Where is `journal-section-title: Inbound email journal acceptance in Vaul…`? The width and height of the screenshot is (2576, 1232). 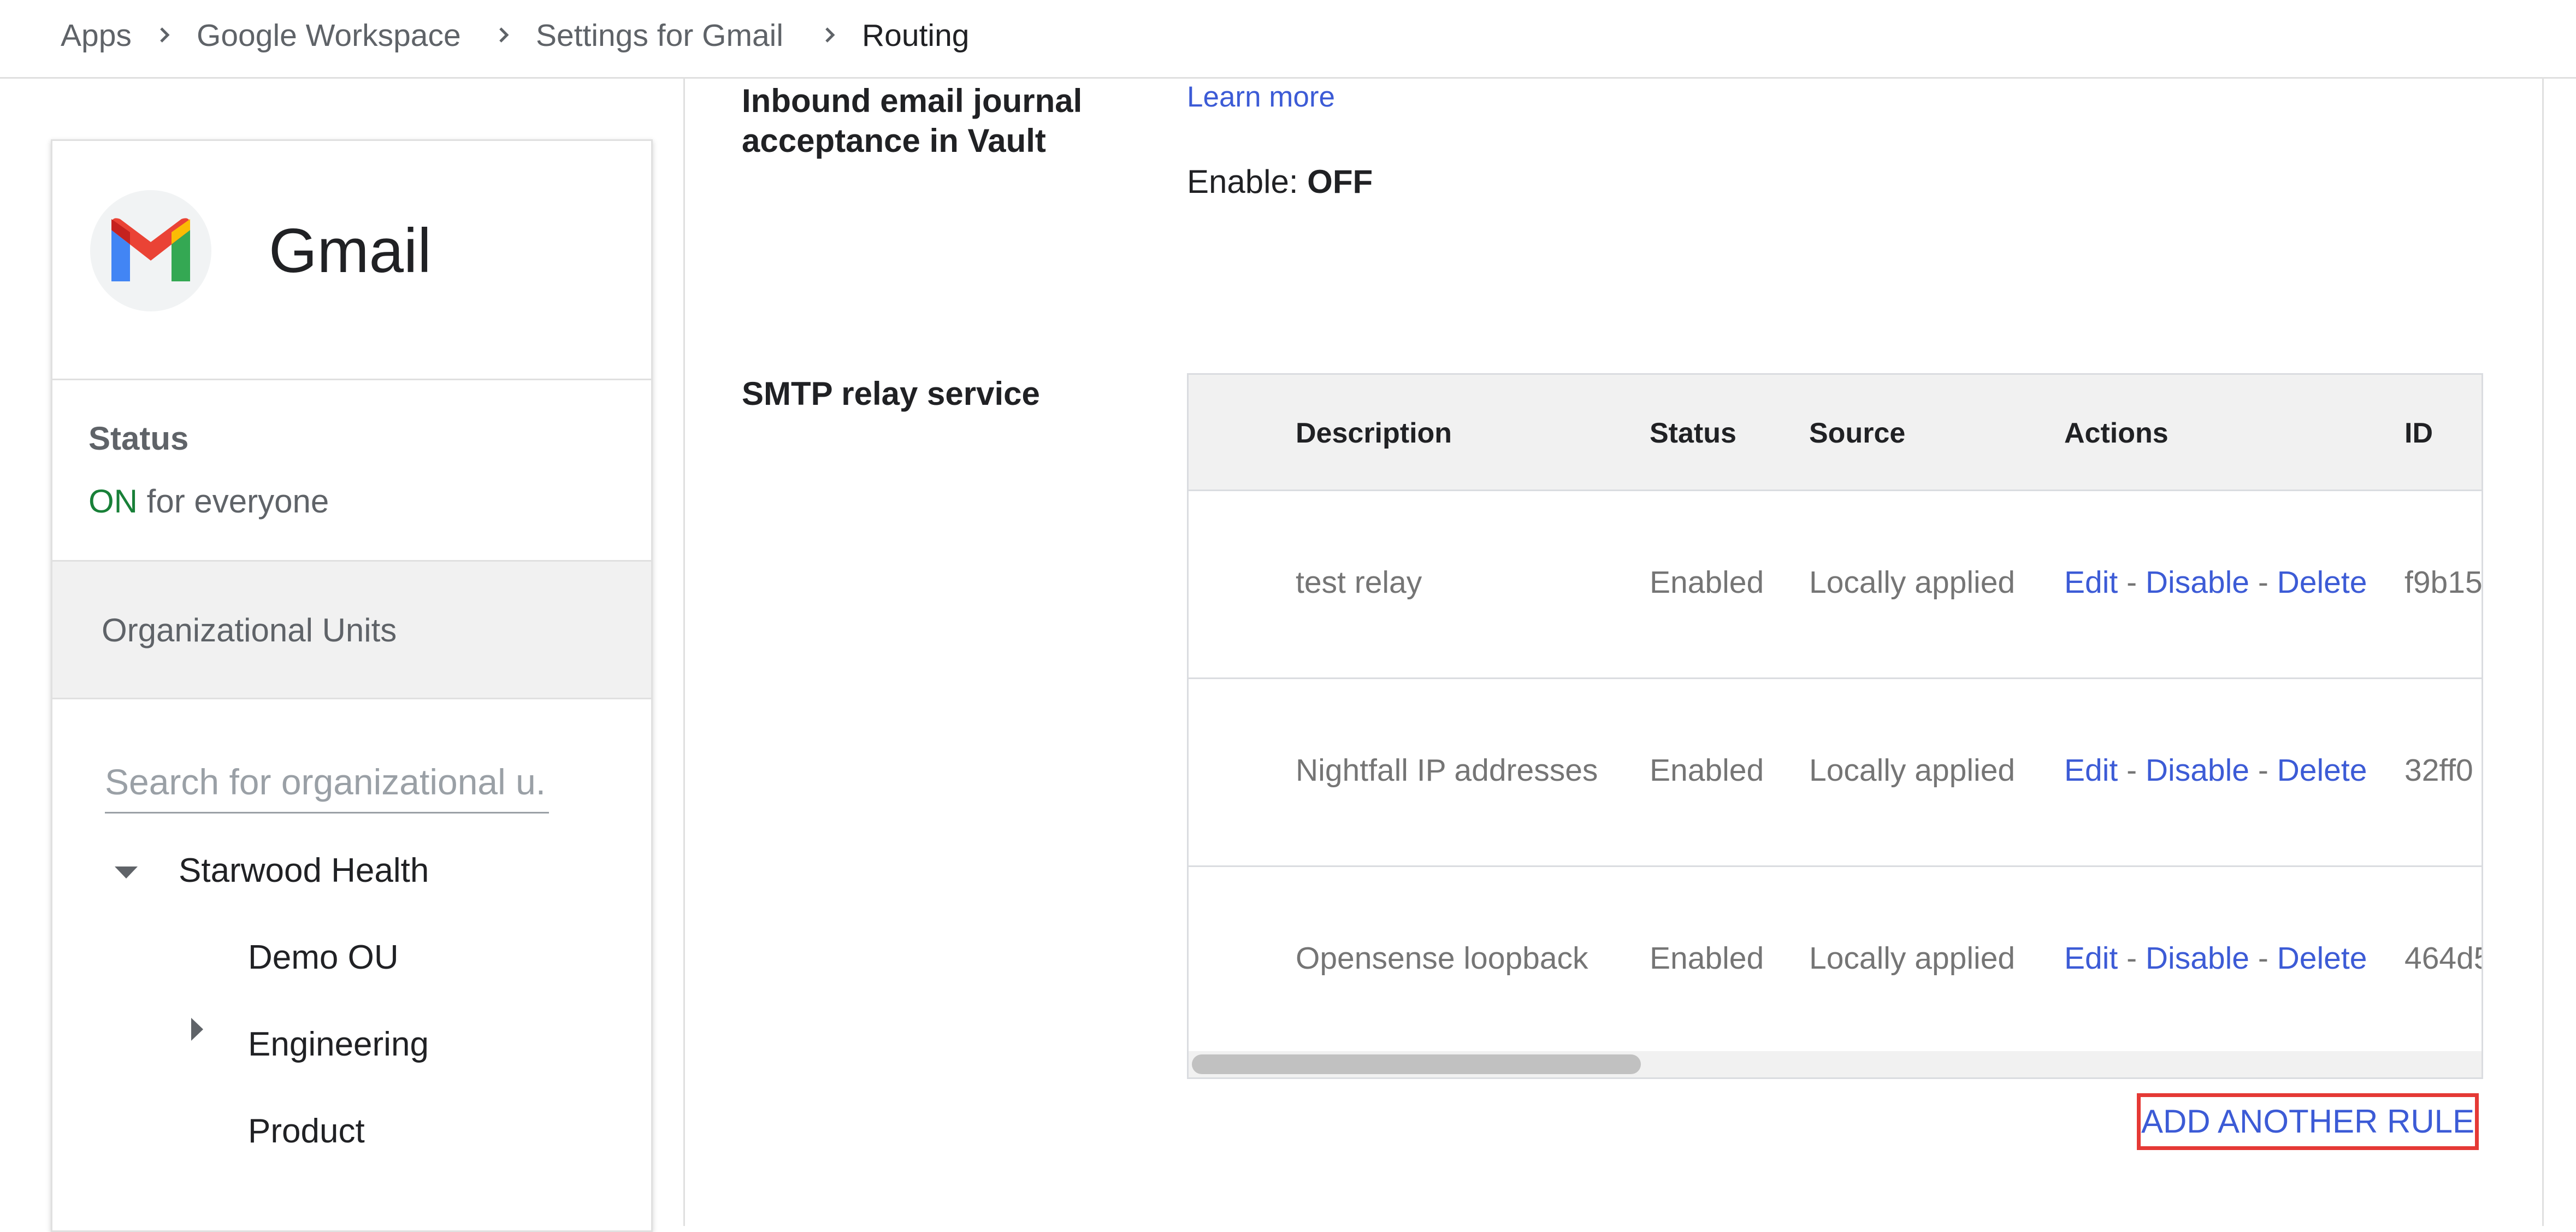 journal-section-title: Inbound email journal acceptance in Vaul… is located at coordinates (912, 121).